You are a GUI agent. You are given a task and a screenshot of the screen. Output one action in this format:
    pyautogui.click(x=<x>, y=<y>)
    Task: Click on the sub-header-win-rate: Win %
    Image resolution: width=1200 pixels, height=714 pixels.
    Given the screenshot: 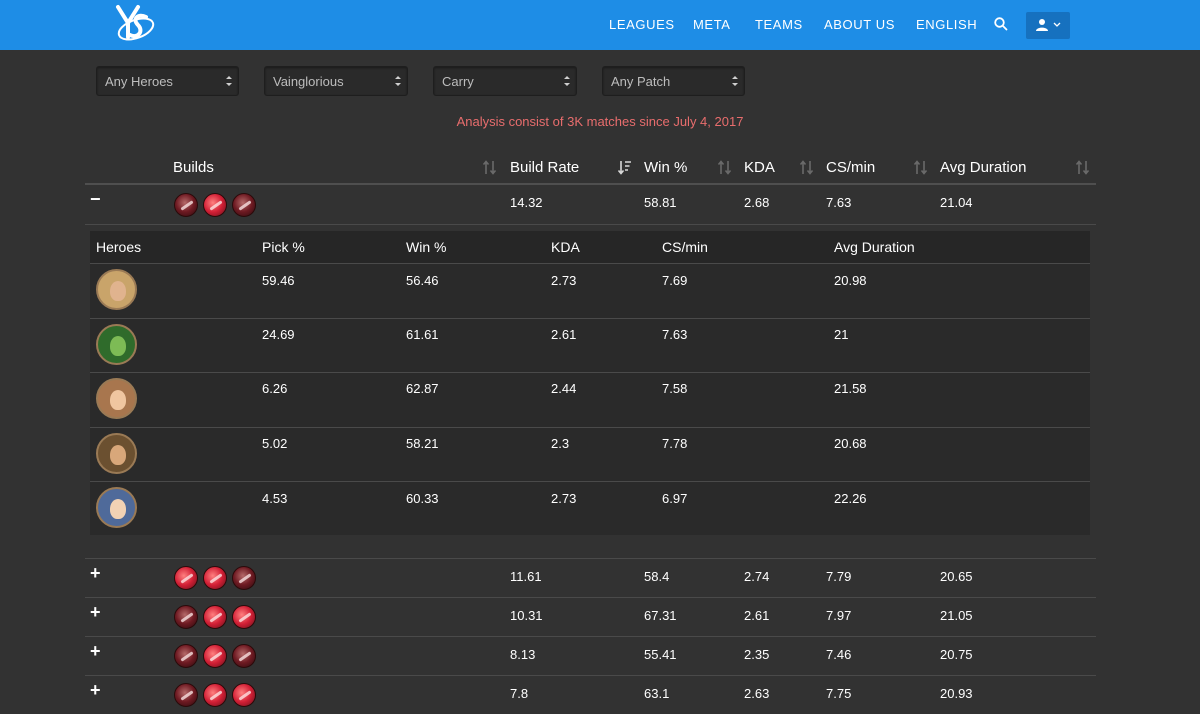 What is the action you would take?
    pyautogui.click(x=426, y=247)
    